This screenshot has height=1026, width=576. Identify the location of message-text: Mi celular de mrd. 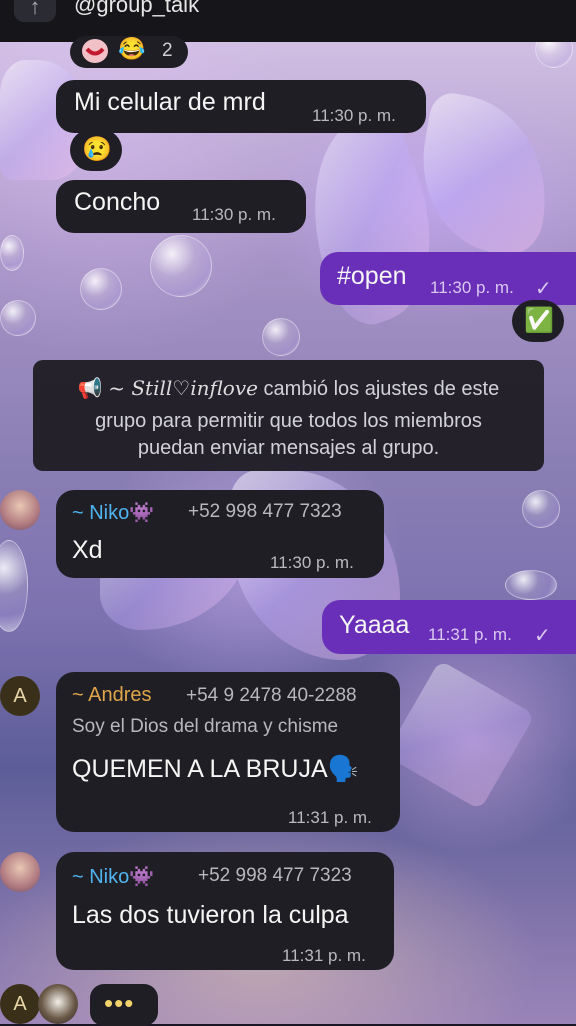
(170, 102).